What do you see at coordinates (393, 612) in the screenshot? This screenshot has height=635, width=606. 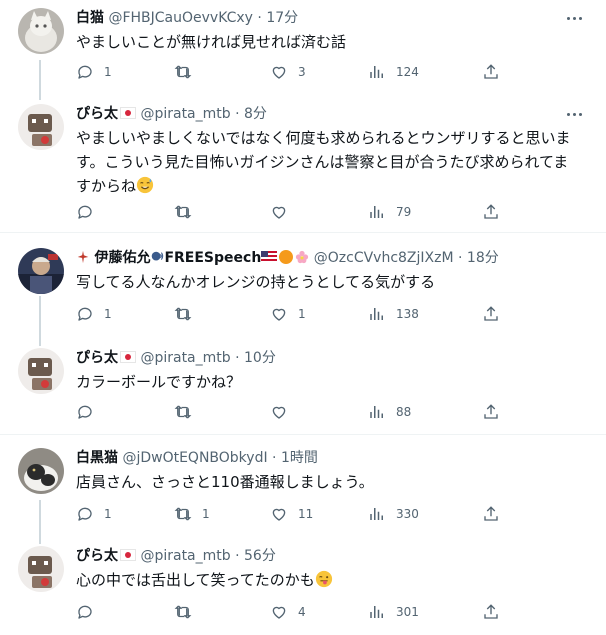 I see `views-button: 301` at bounding box center [393, 612].